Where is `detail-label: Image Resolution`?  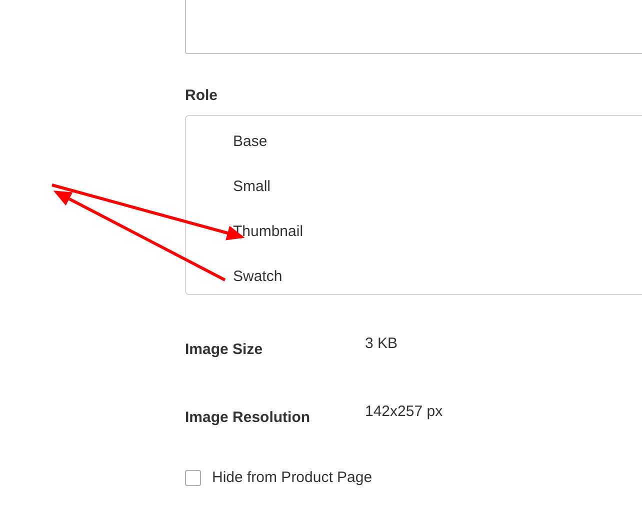
detail-label: Image Resolution is located at coordinates (248, 417).